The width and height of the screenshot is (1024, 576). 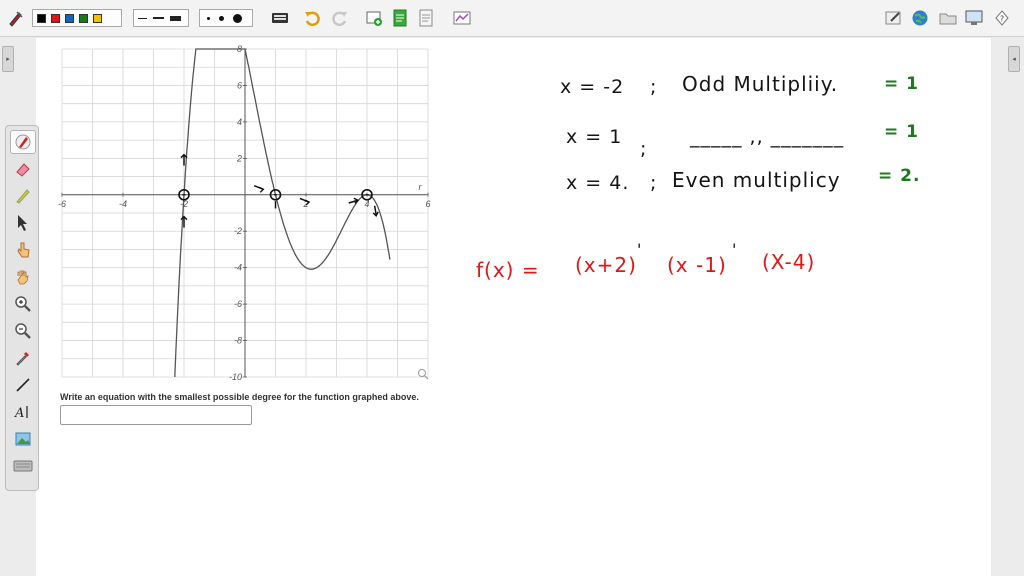 I want to click on note-desc-2: _____ ,, _______, so click(x=767, y=137).